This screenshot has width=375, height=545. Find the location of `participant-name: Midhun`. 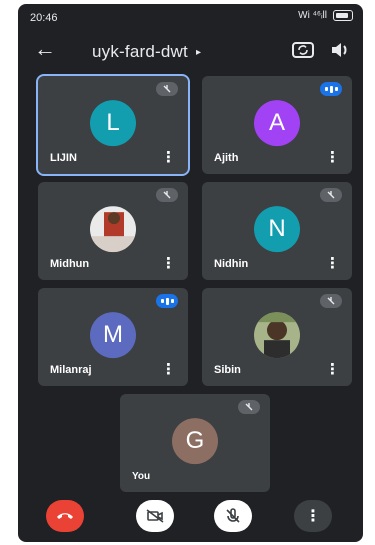

participant-name: Midhun is located at coordinates (70, 264).